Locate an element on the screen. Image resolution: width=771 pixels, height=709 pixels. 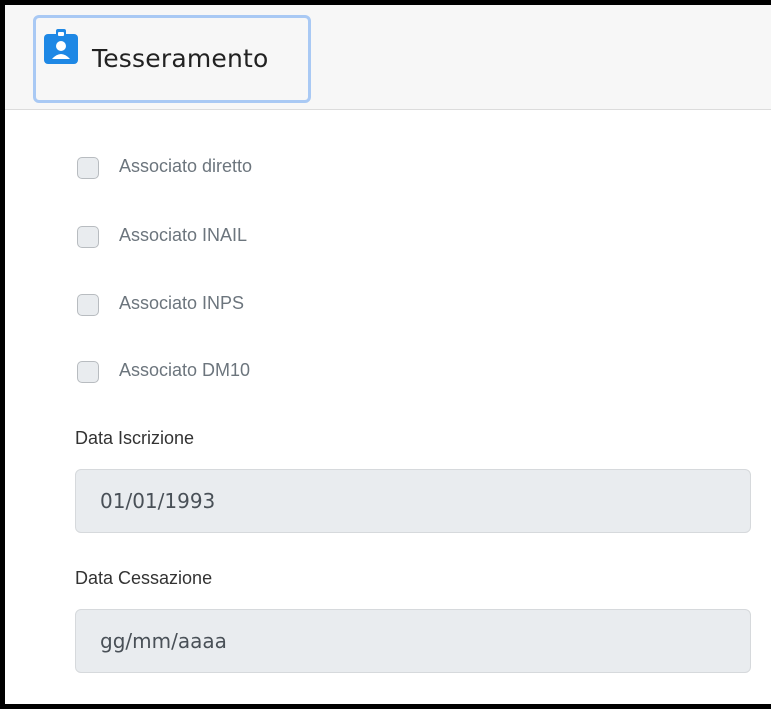
tab-label: Tesseramento is located at coordinates (180, 58).